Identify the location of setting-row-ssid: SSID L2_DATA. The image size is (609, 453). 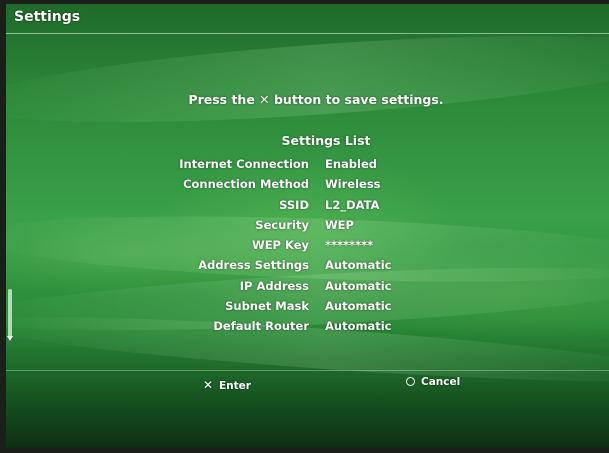
(307, 208).